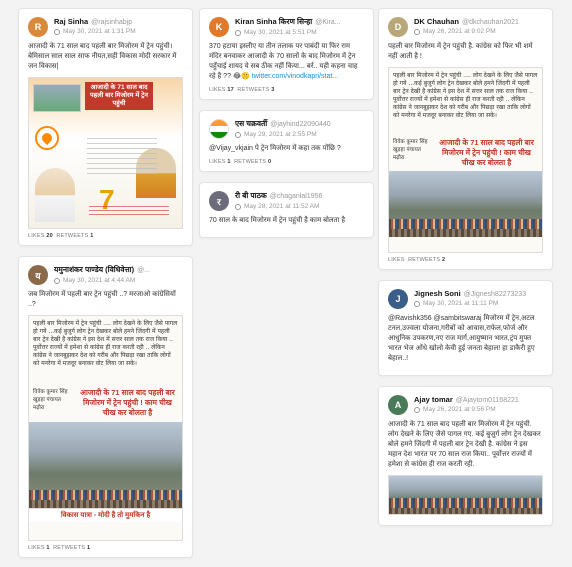 The height and width of the screenshot is (567, 572). I want to click on tweet-time: May 30, 2021 at 1:31 PM, so click(99, 31).